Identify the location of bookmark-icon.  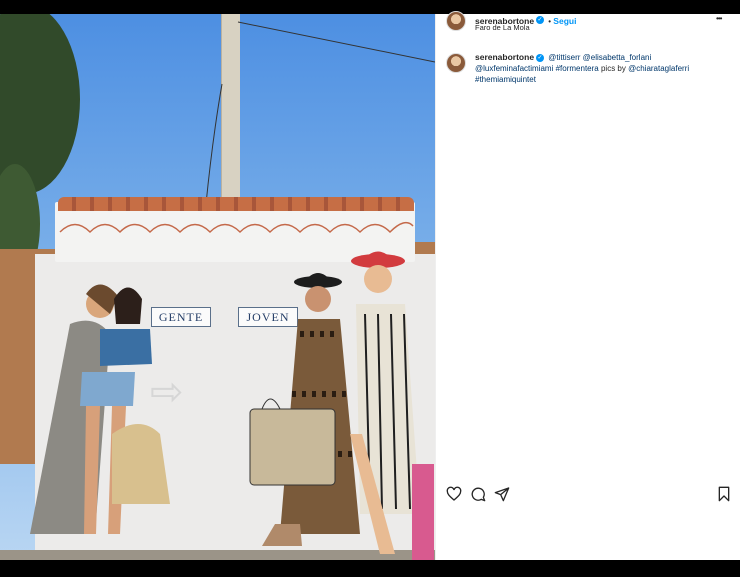
(724, 494).